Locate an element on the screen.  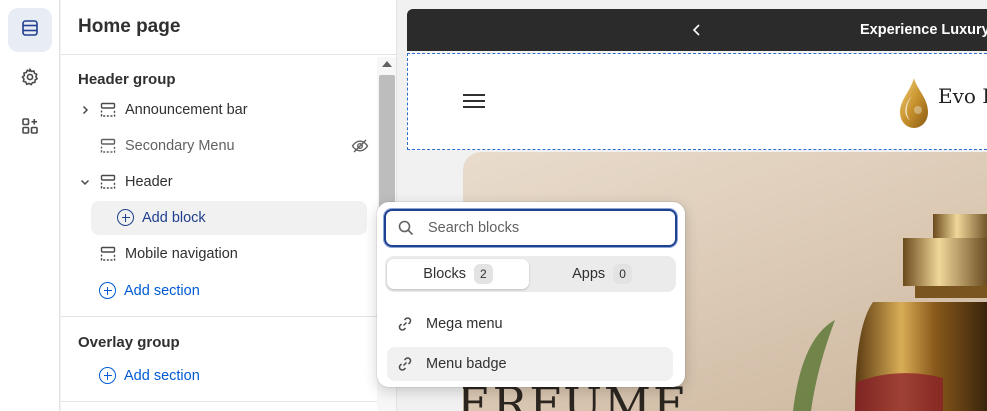
section-header: Header is located at coordinates (221, 182).